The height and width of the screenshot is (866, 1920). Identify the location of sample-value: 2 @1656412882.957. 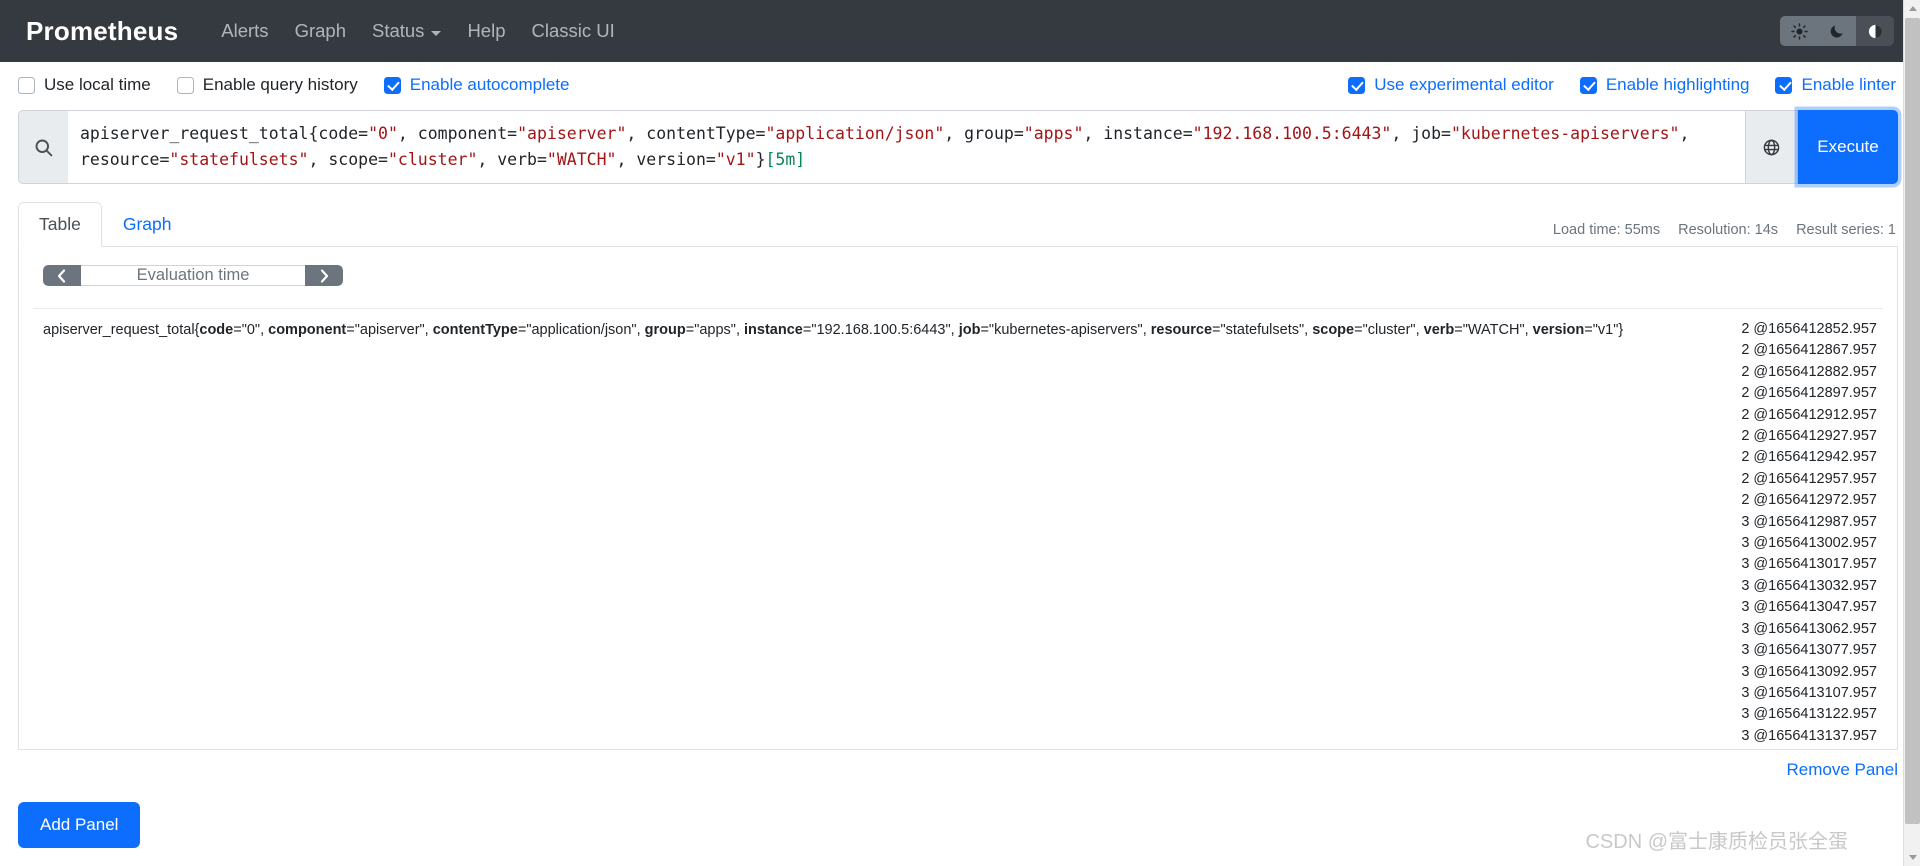
(1809, 371).